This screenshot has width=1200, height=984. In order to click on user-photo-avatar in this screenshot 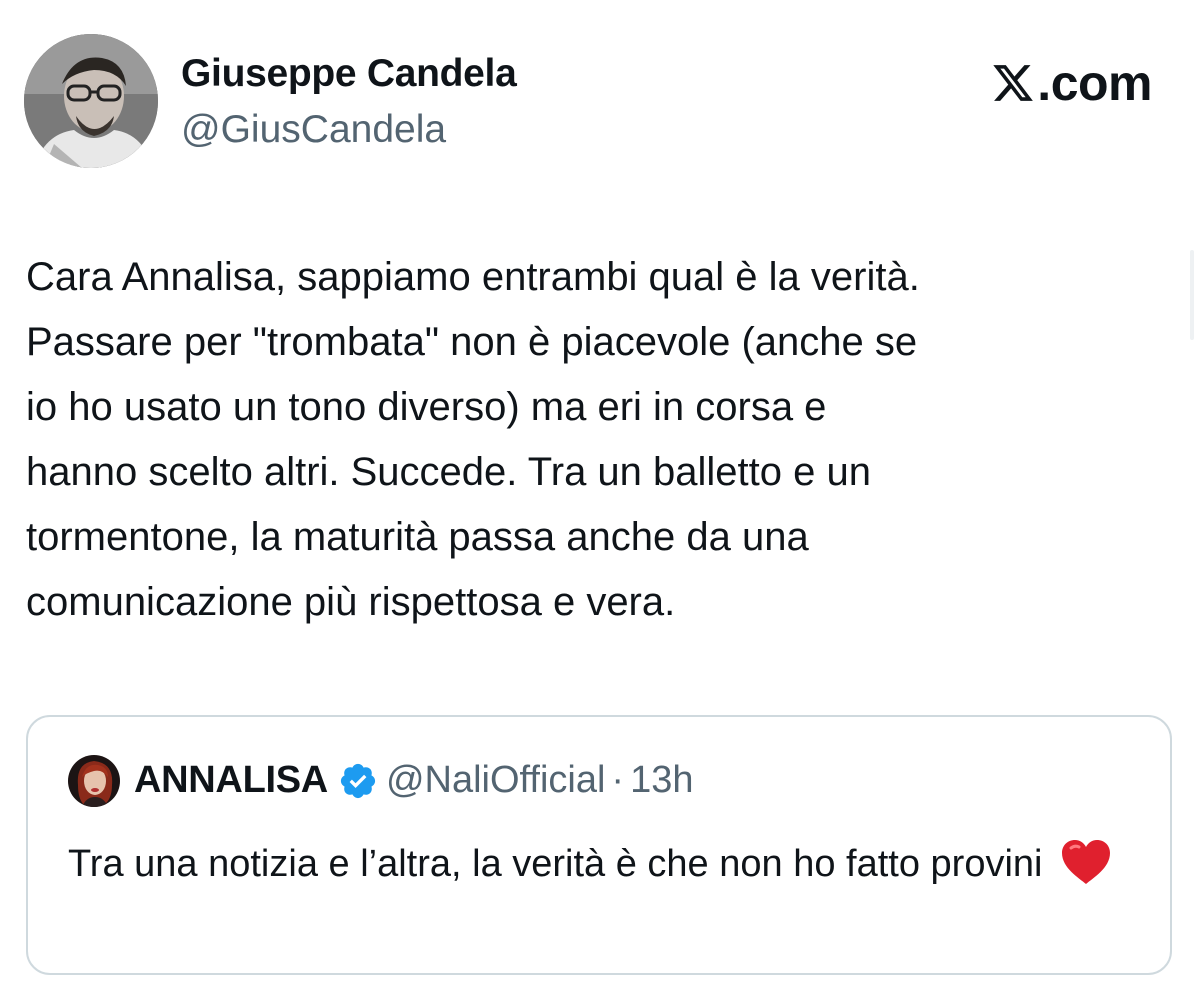, I will do `click(91, 101)`.